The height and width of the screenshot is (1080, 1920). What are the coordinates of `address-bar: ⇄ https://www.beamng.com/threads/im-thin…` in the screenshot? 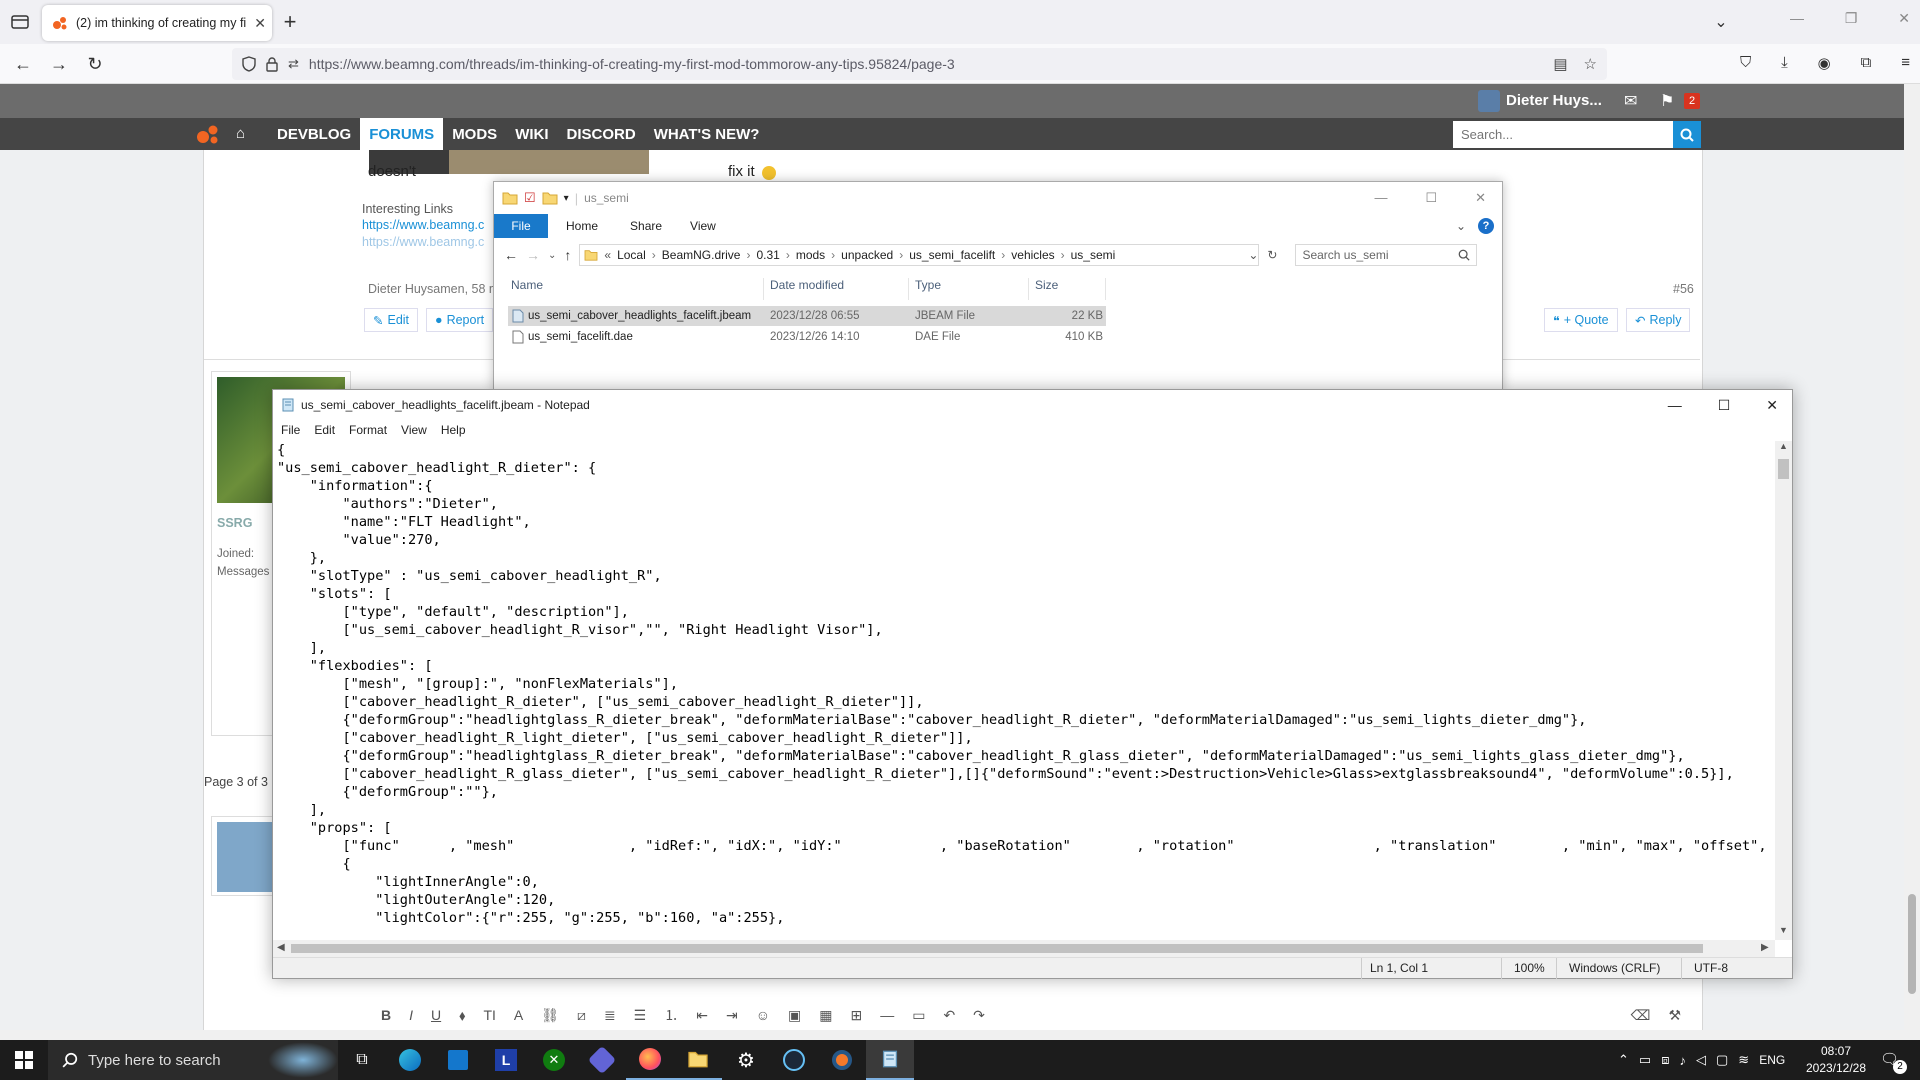 It's located at (919, 64).